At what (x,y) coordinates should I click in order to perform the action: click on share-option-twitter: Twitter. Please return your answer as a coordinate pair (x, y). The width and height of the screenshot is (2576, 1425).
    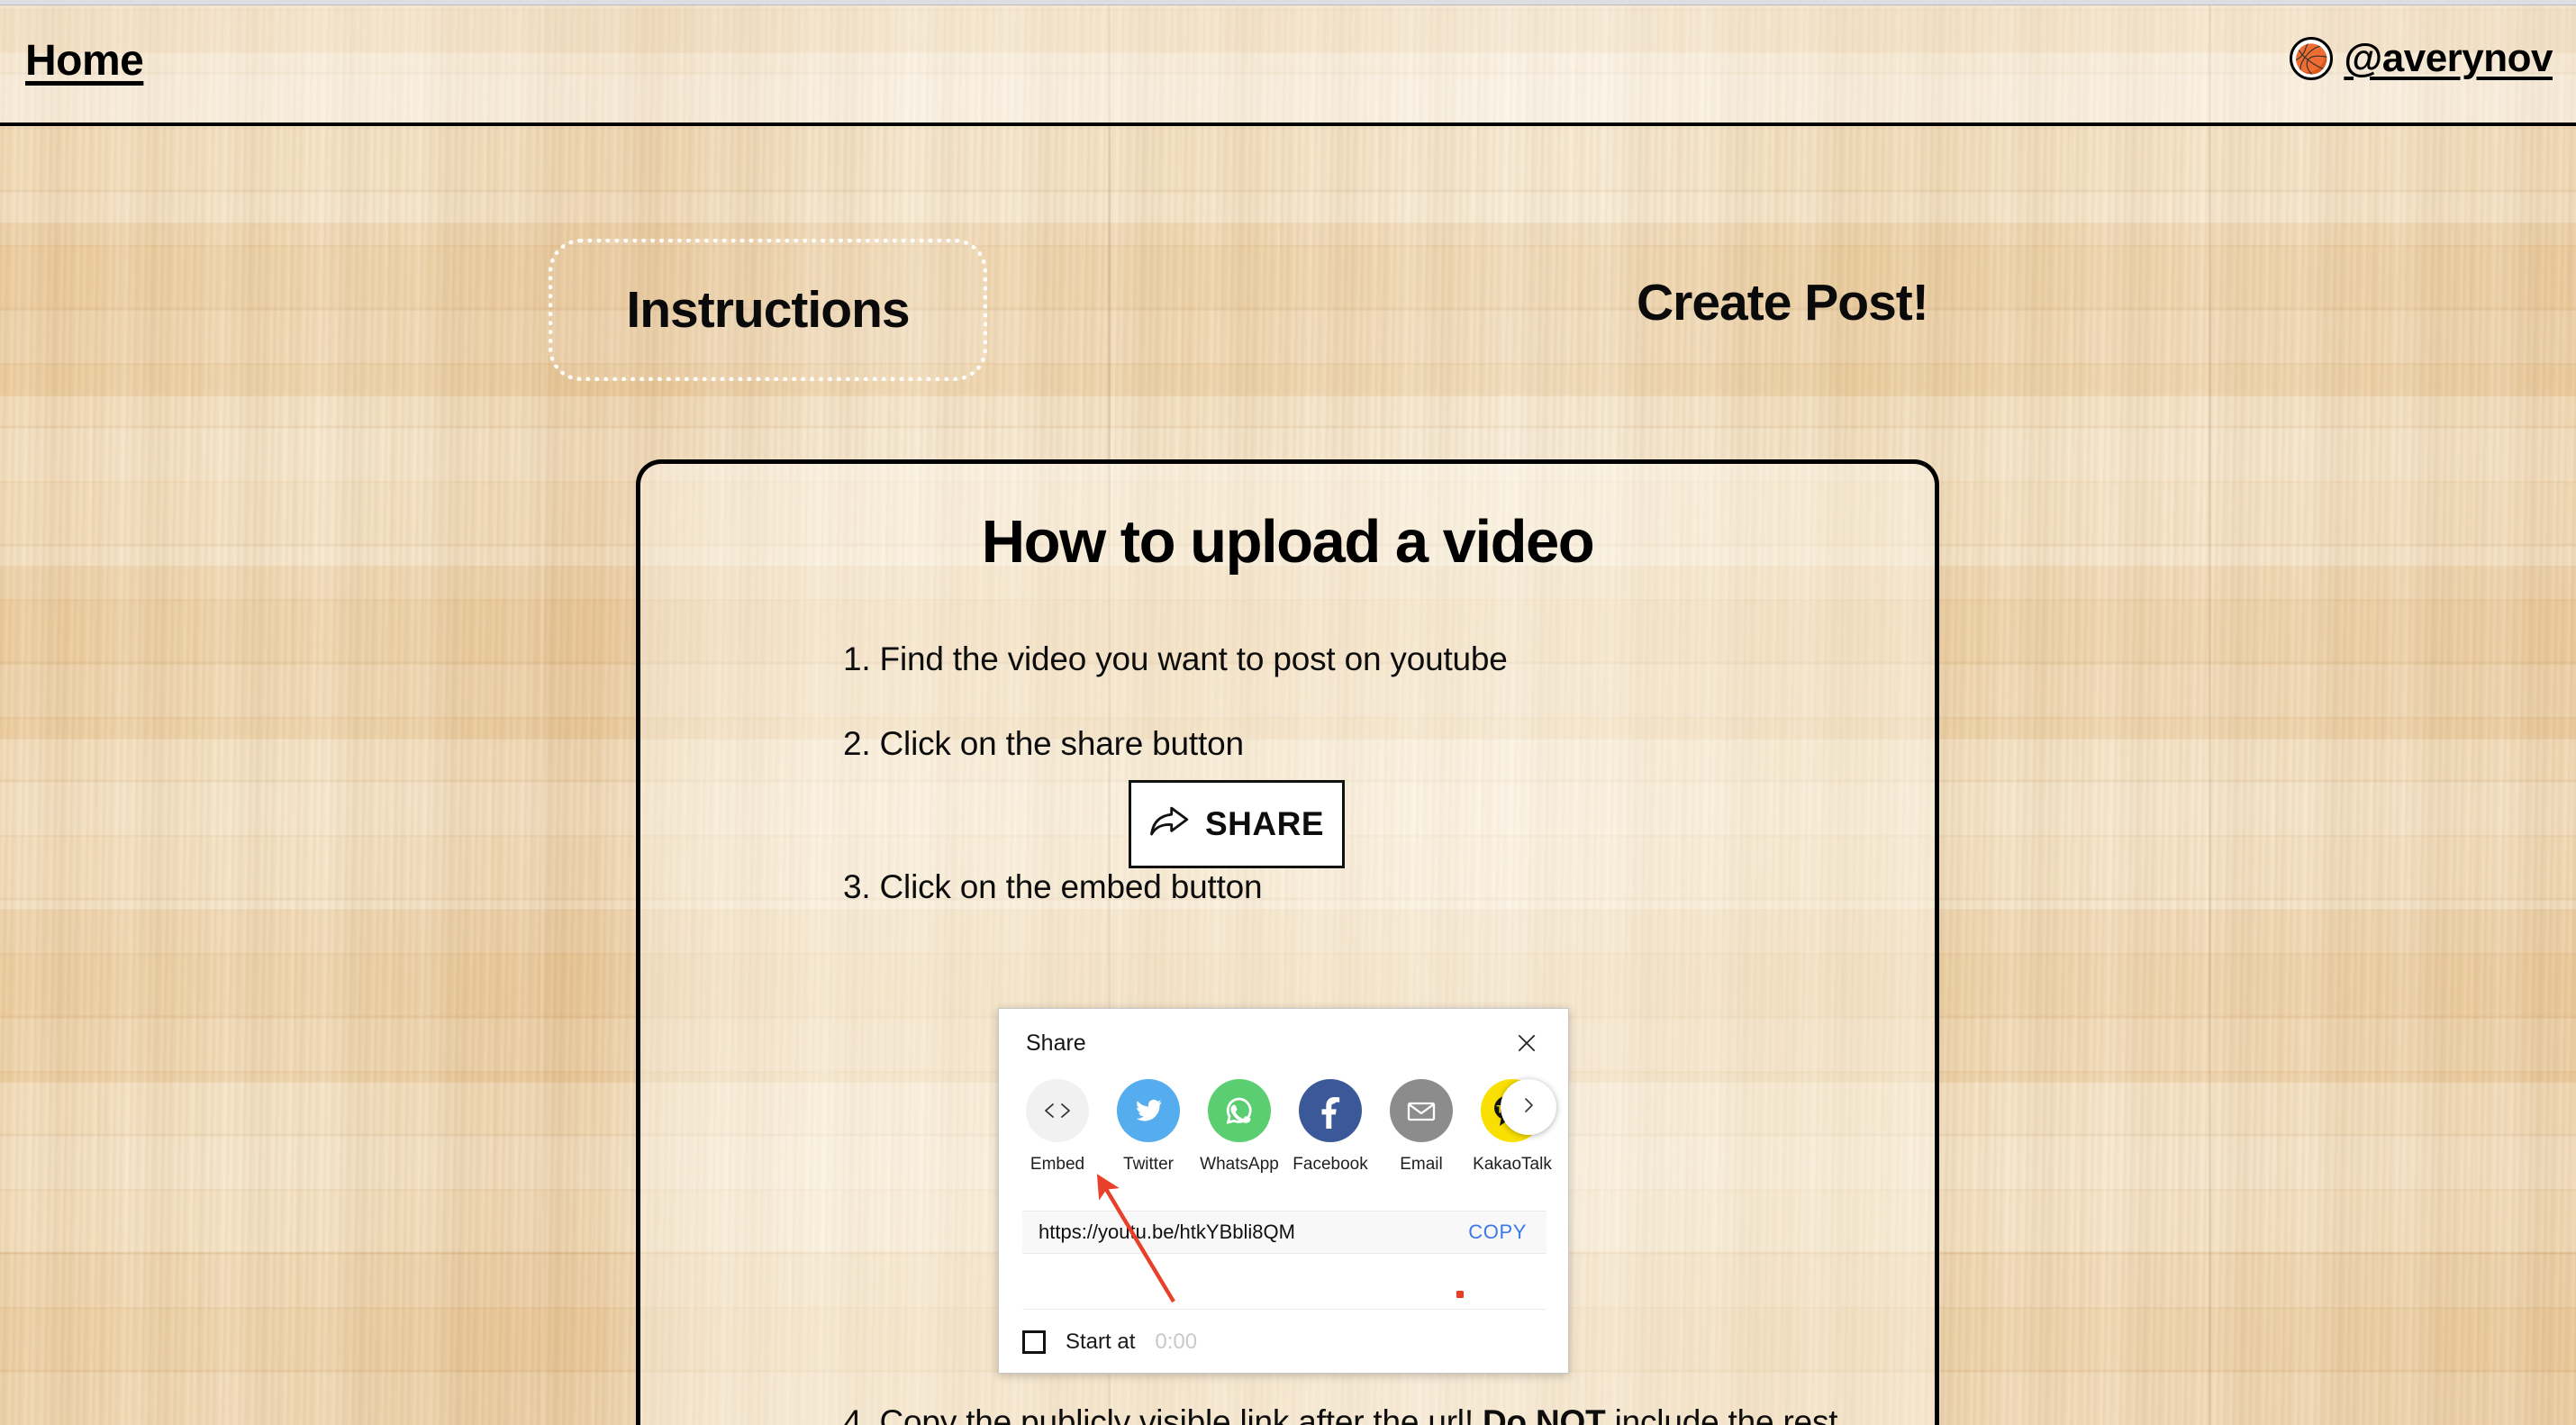
    Looking at the image, I should click on (1148, 1127).